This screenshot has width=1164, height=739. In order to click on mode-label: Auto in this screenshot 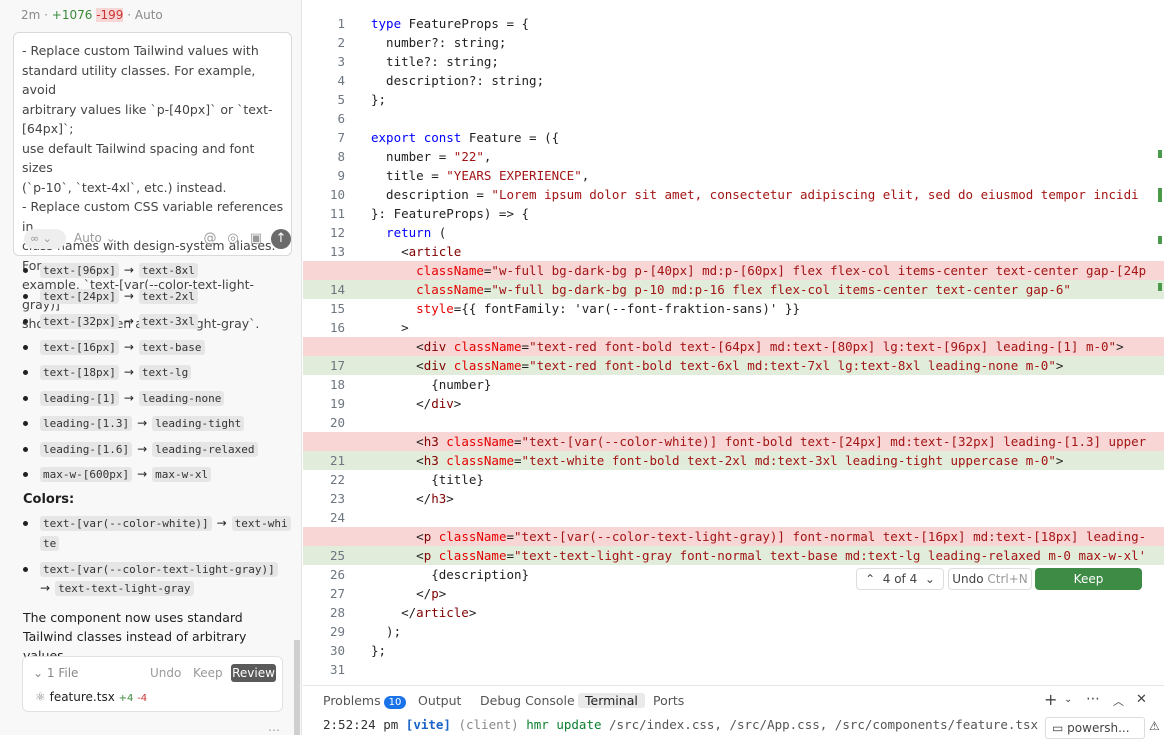, I will do `click(148, 15)`.